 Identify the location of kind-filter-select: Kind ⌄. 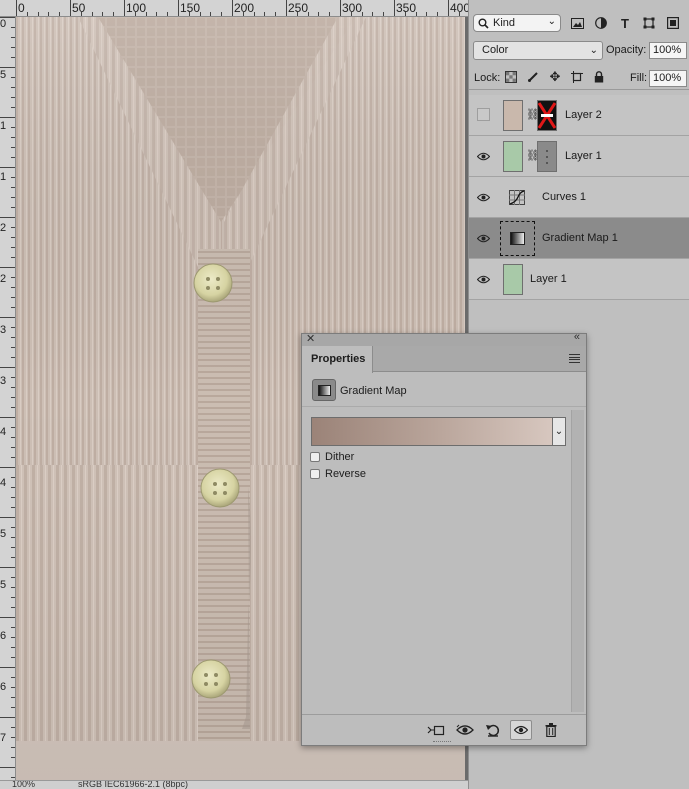
(517, 23).